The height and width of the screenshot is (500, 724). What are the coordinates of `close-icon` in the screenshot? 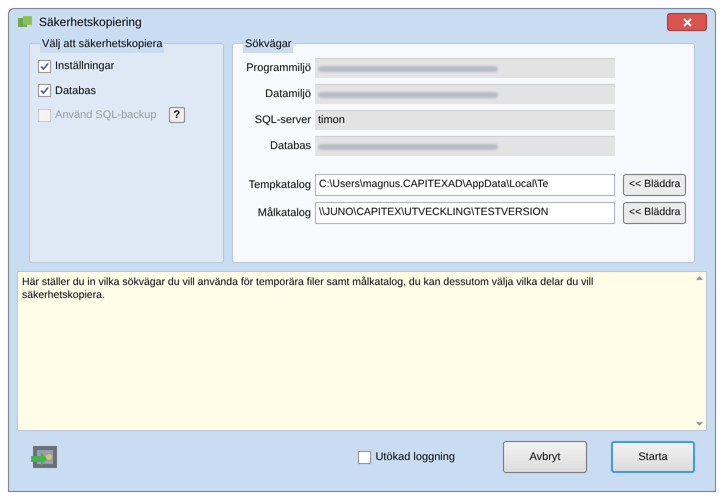 It's located at (687, 22).